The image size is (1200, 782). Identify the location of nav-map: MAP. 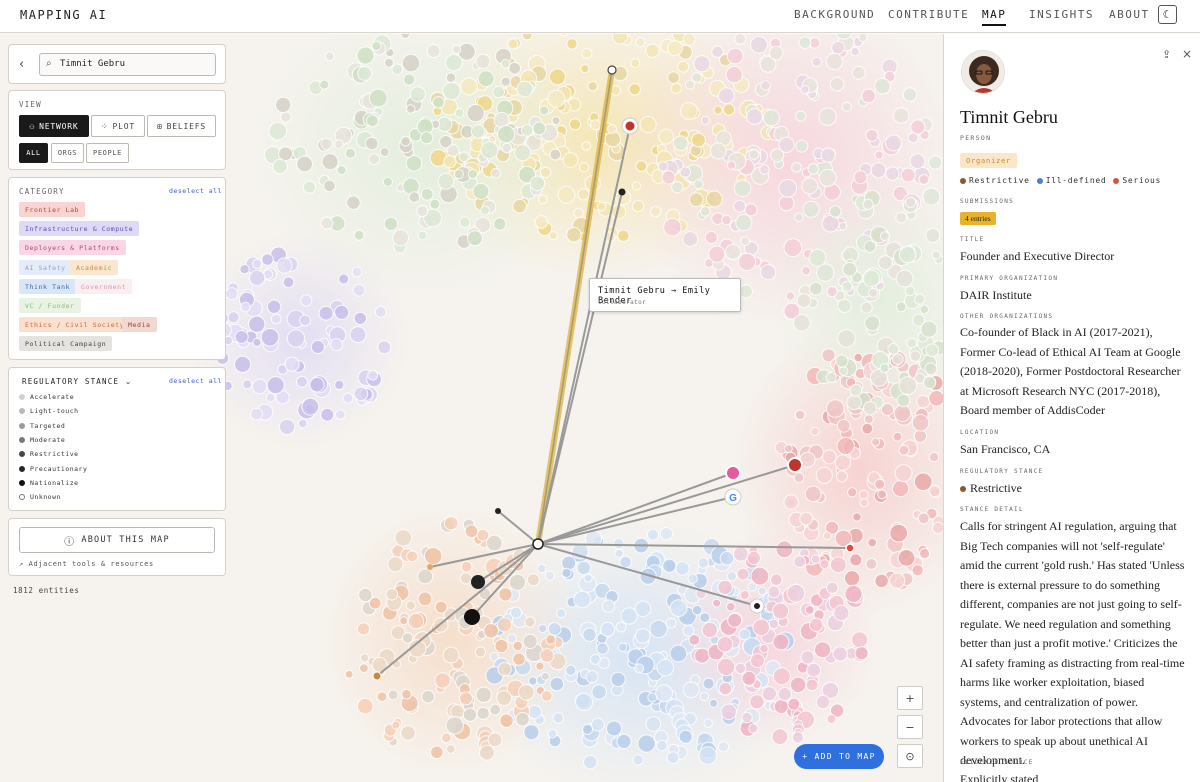
(994, 17).